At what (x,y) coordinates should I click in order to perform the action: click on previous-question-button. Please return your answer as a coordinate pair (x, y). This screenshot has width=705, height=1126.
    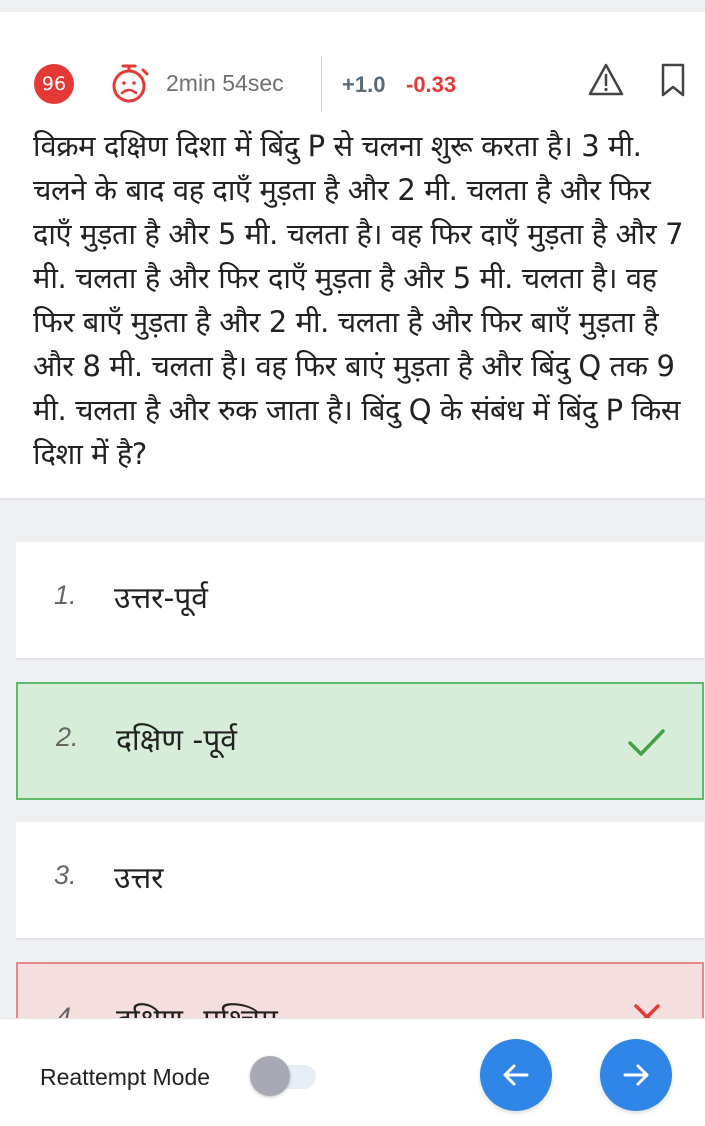
    Looking at the image, I should click on (516, 1075).